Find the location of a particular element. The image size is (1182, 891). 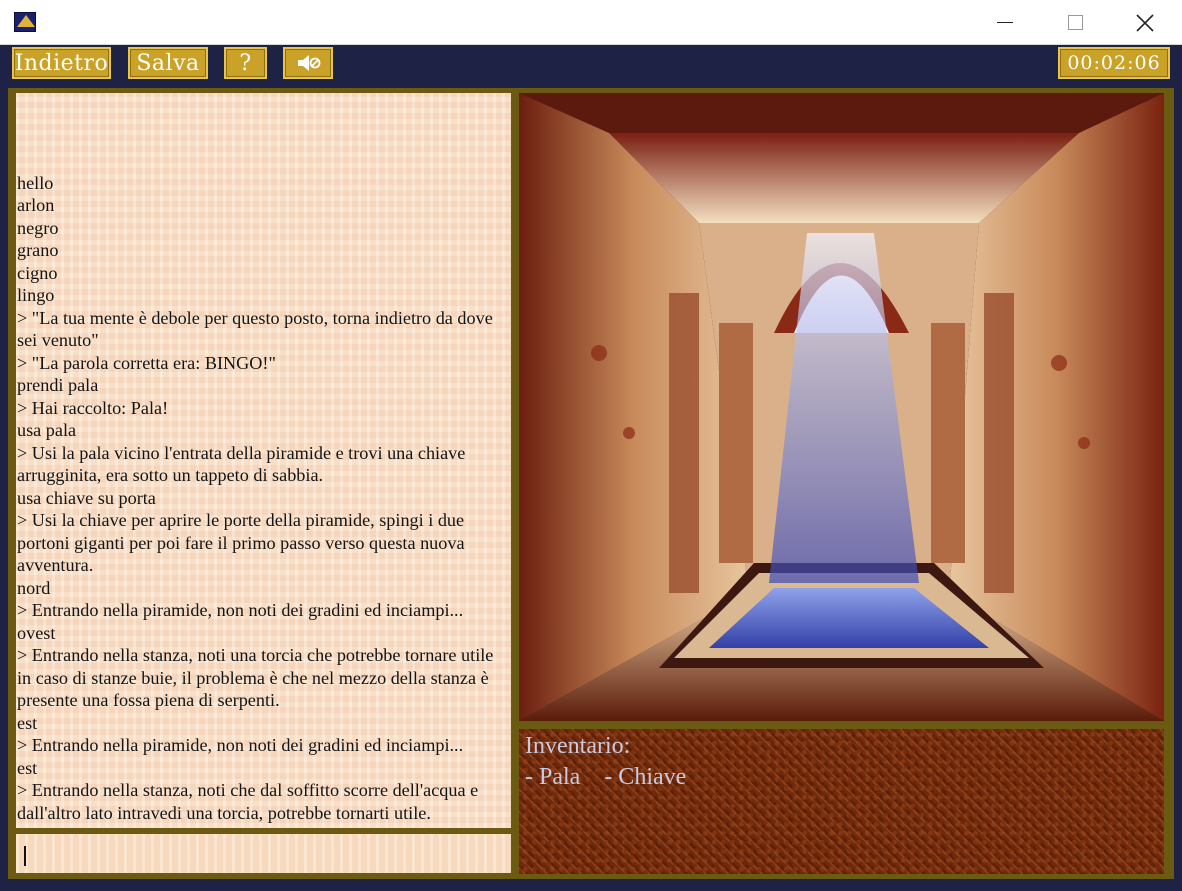

log-line: negro is located at coordinates (38, 227).